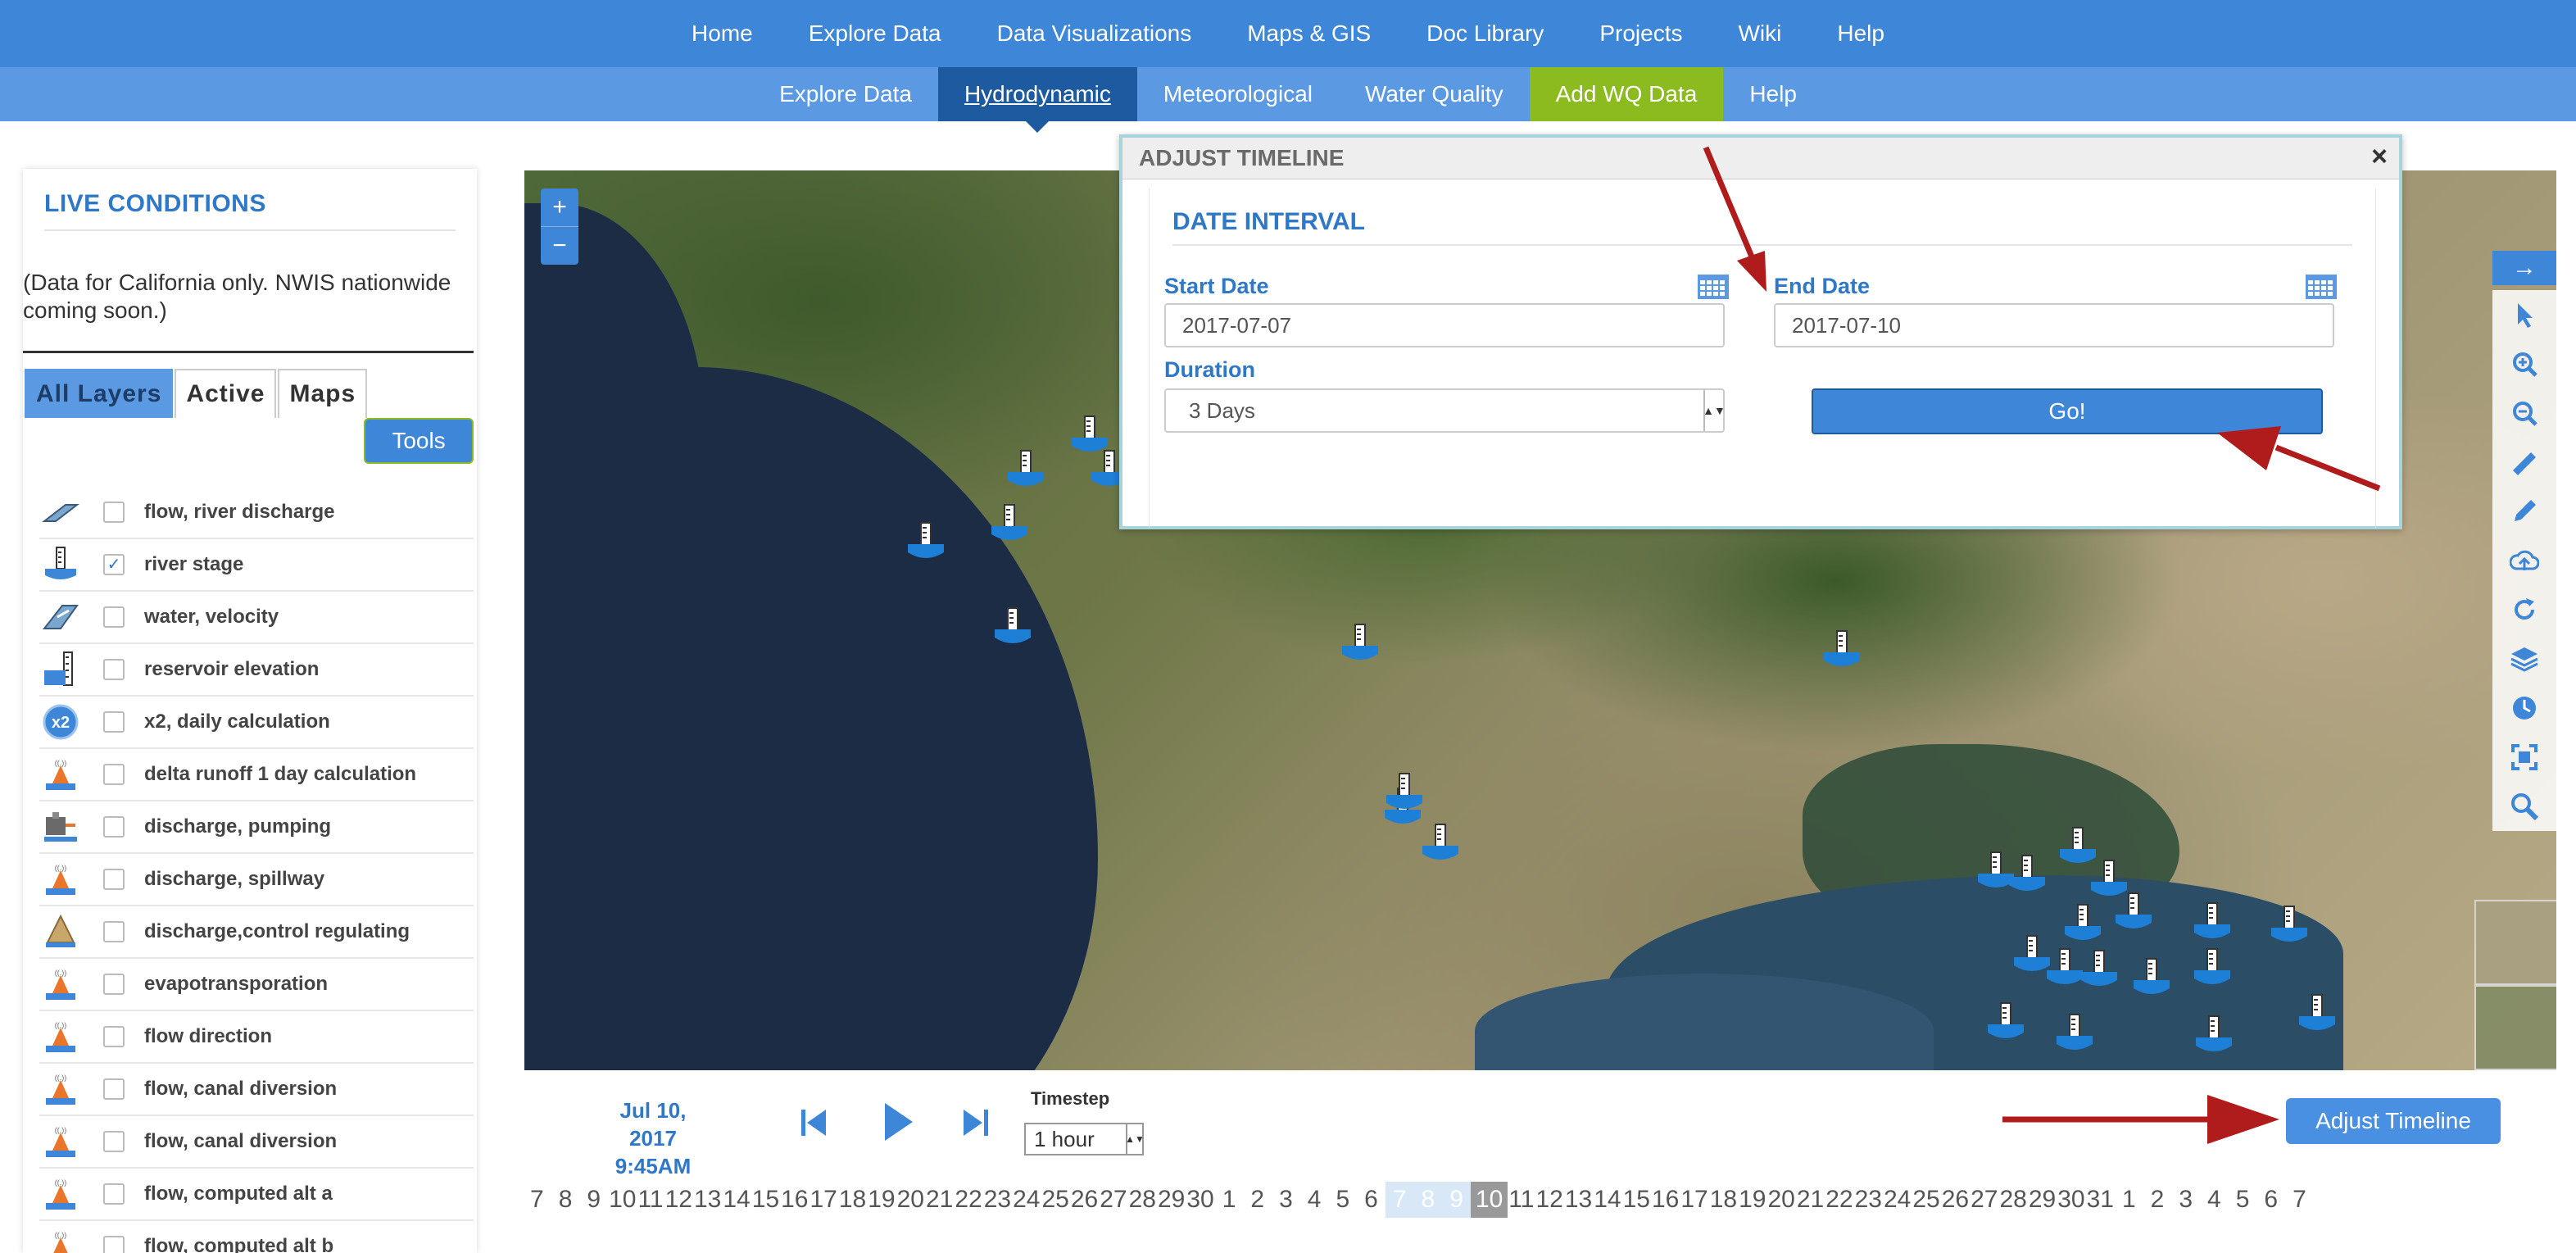 This screenshot has height=1253, width=2576. Describe the element at coordinates (2524, 609) in the screenshot. I see `refresh-icon` at that location.